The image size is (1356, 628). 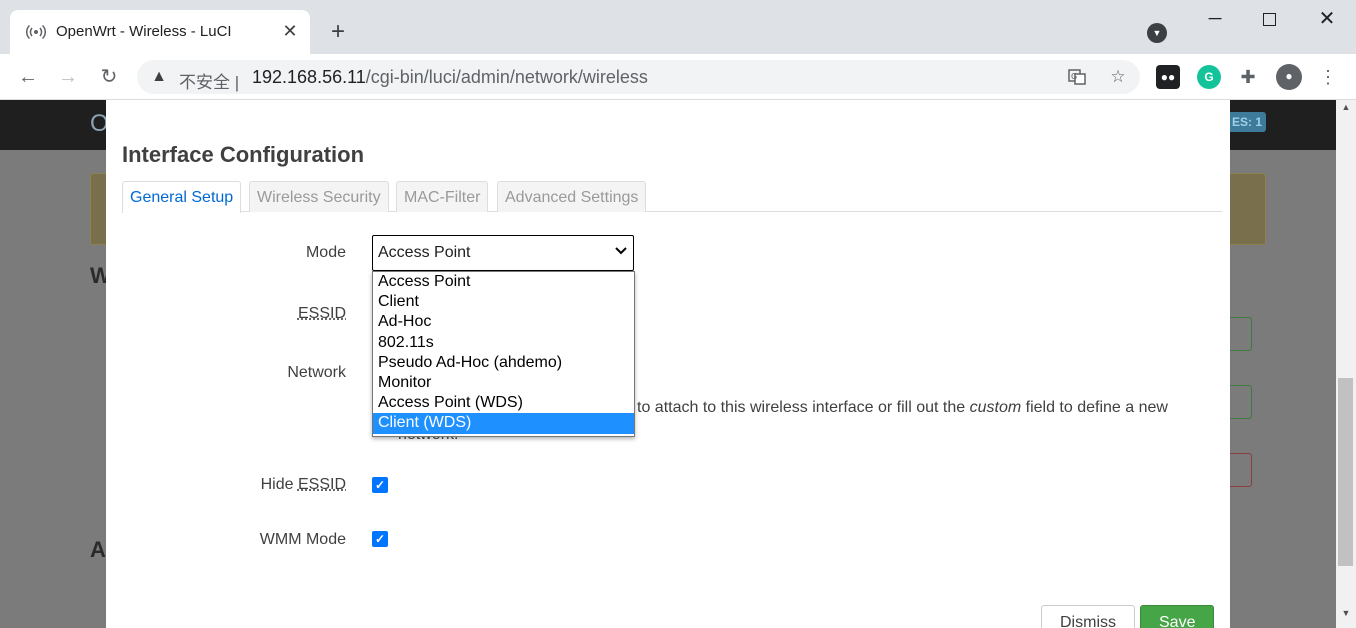 I want to click on extension-glasses-icon: ●●, so click(x=1168, y=77).